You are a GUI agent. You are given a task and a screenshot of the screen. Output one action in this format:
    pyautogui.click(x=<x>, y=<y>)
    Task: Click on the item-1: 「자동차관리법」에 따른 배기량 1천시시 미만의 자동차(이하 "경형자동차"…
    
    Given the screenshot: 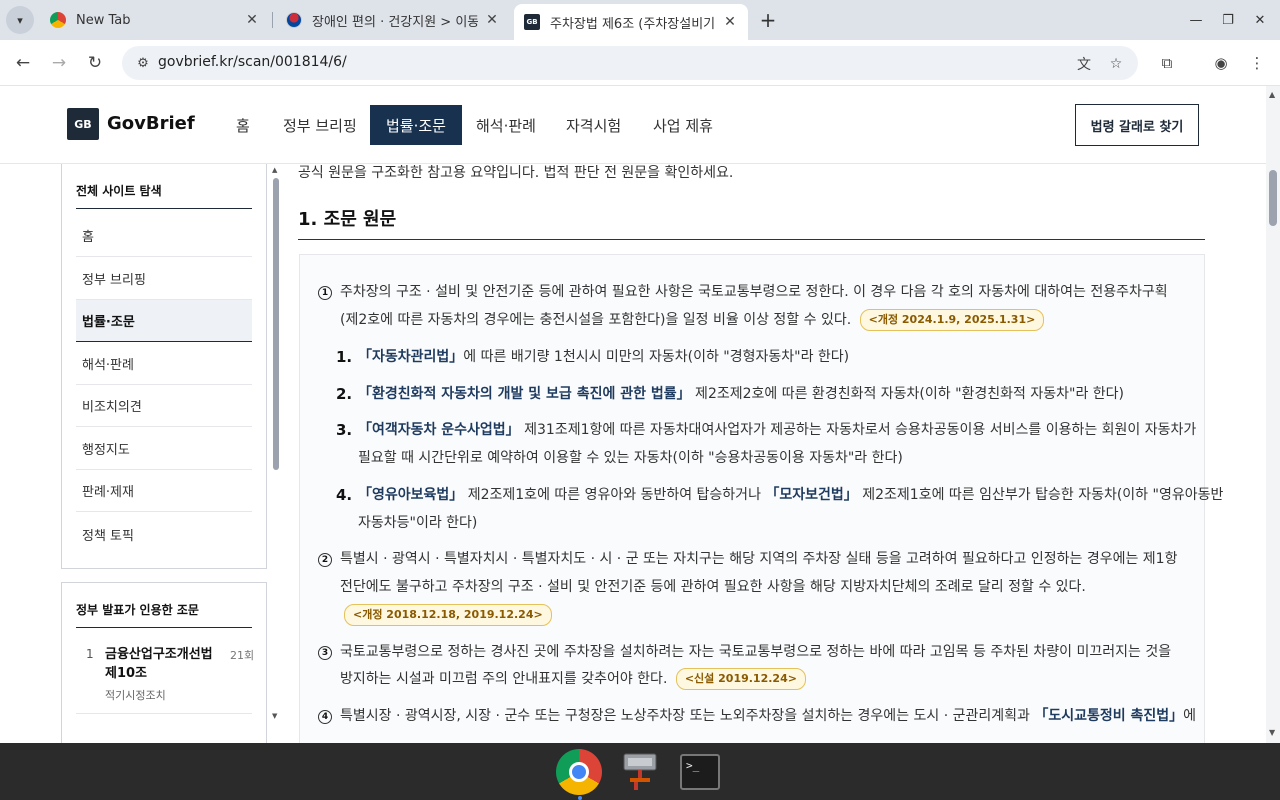 What is the action you would take?
    pyautogui.click(x=603, y=357)
    